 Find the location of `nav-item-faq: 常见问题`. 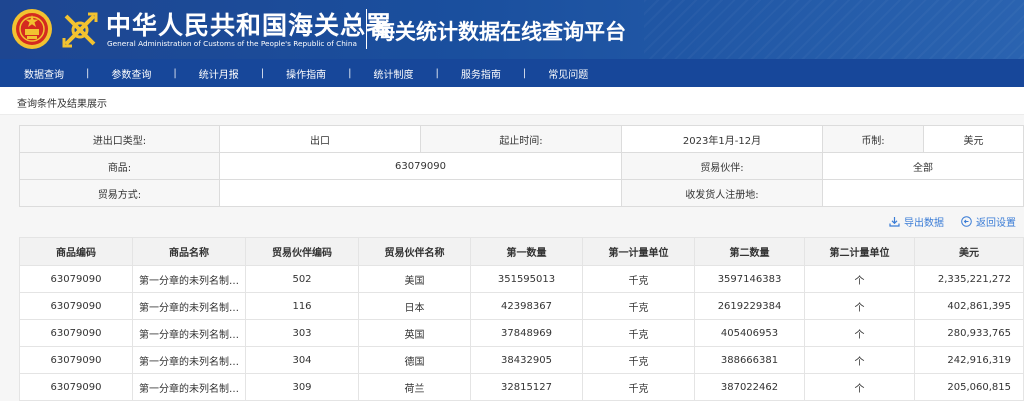

nav-item-faq: 常见问题 is located at coordinates (568, 73).